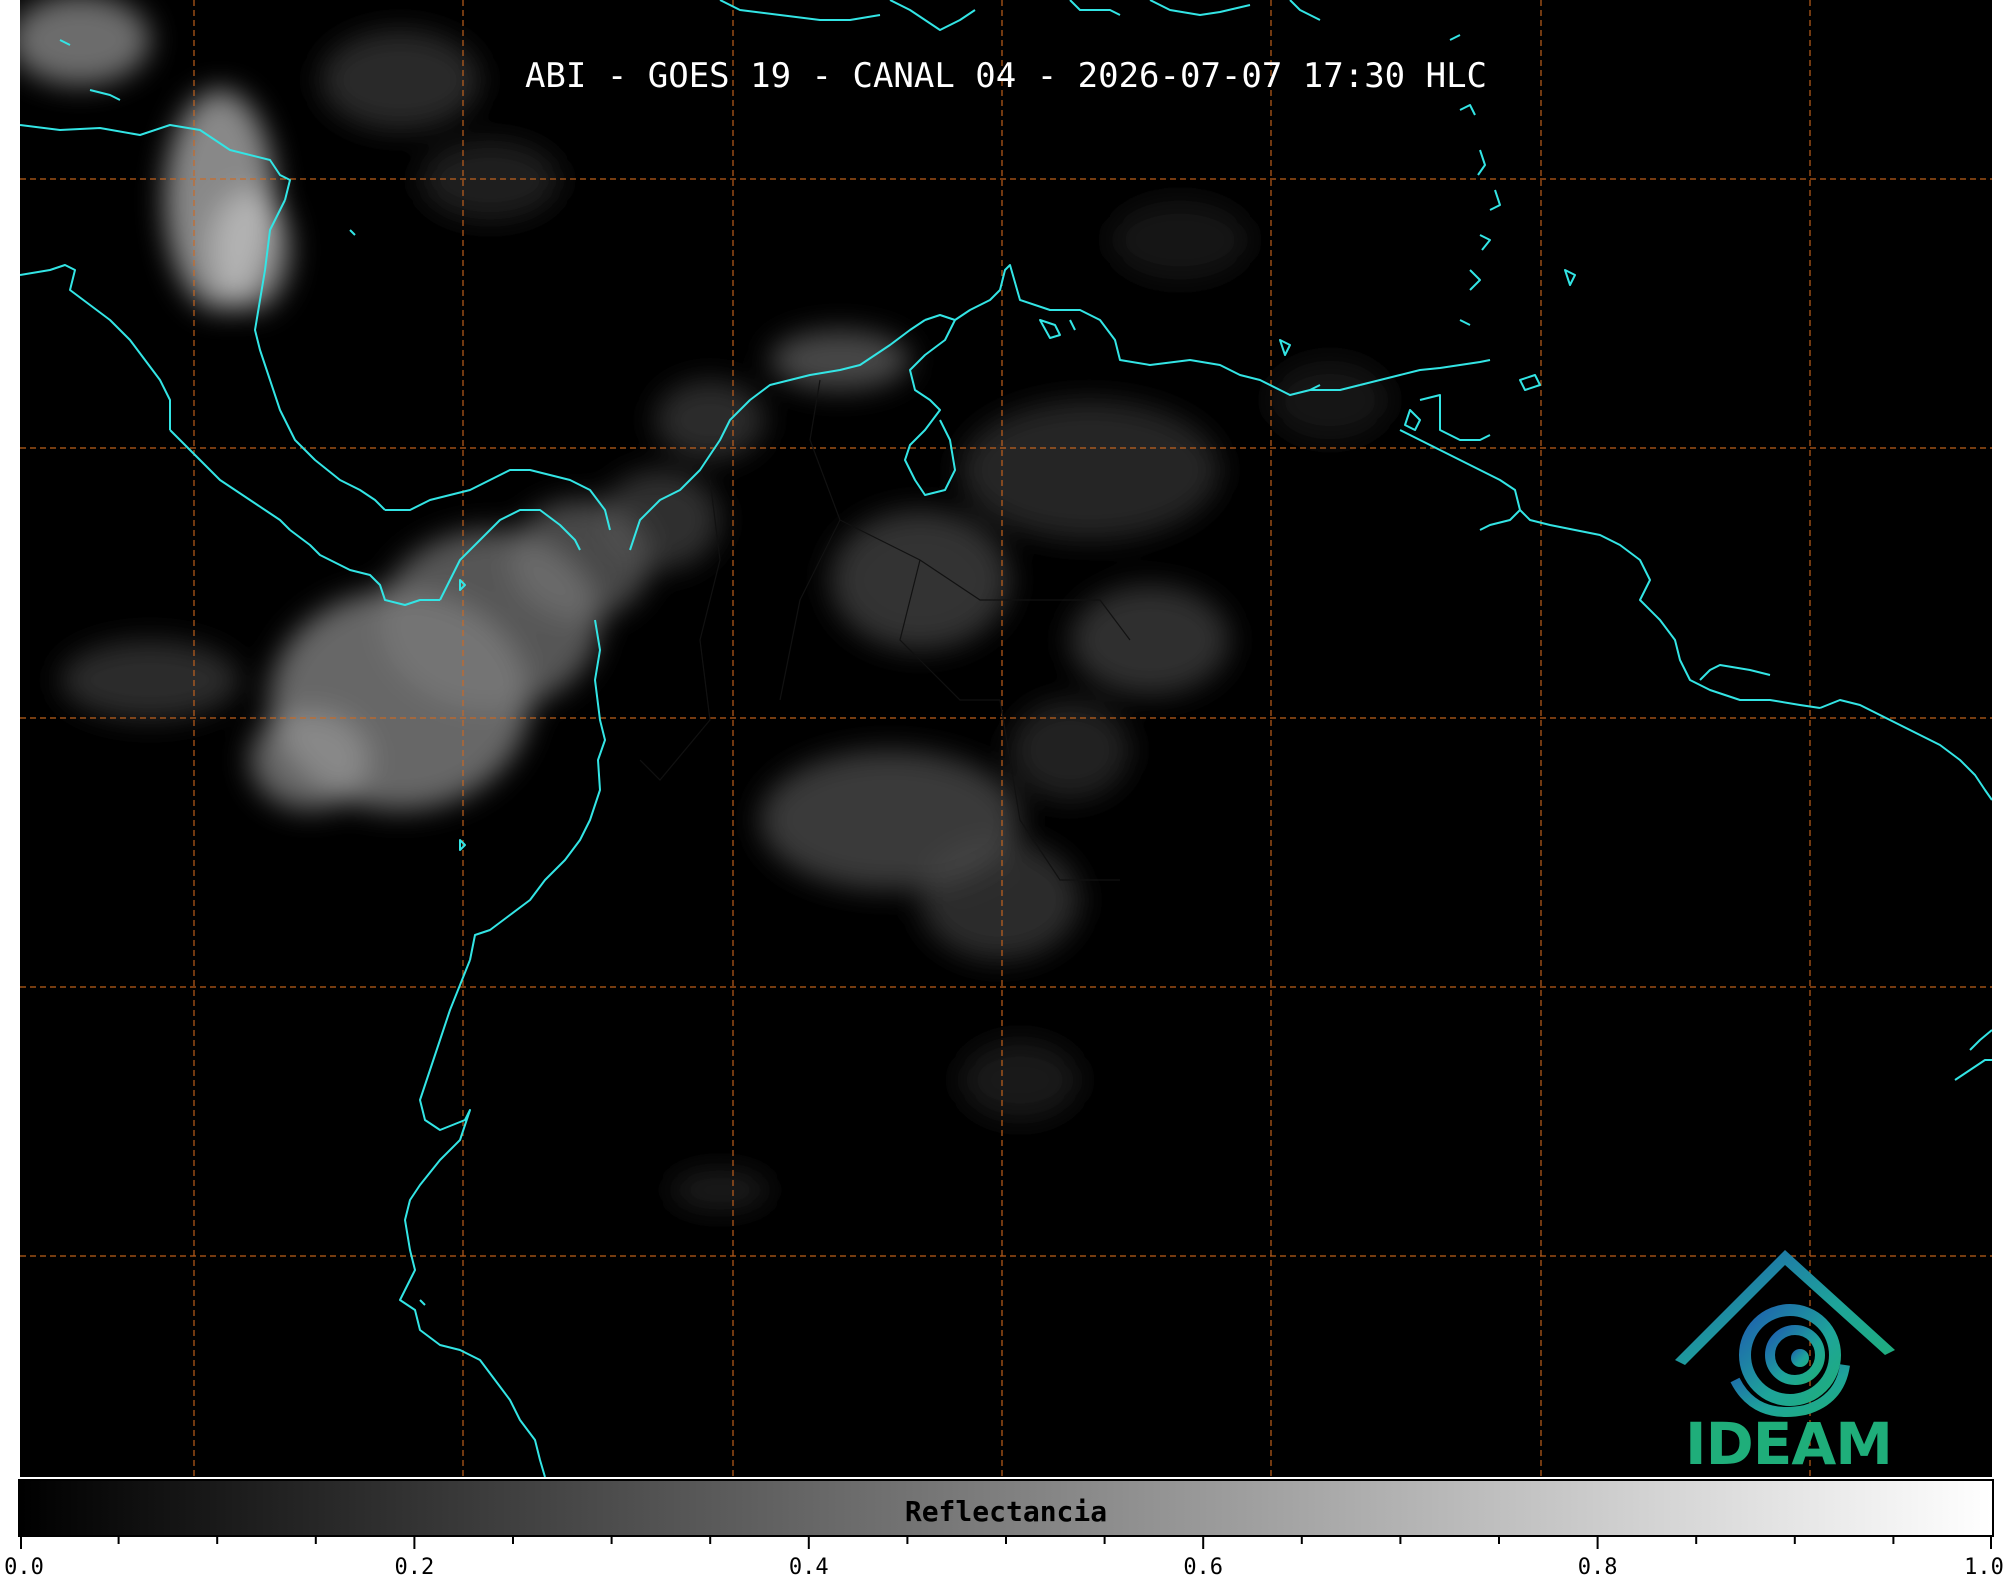 The image size is (2011, 1580). Describe the element at coordinates (24, 1567) in the screenshot. I see `colorbar-tick-label: 0.0` at that location.